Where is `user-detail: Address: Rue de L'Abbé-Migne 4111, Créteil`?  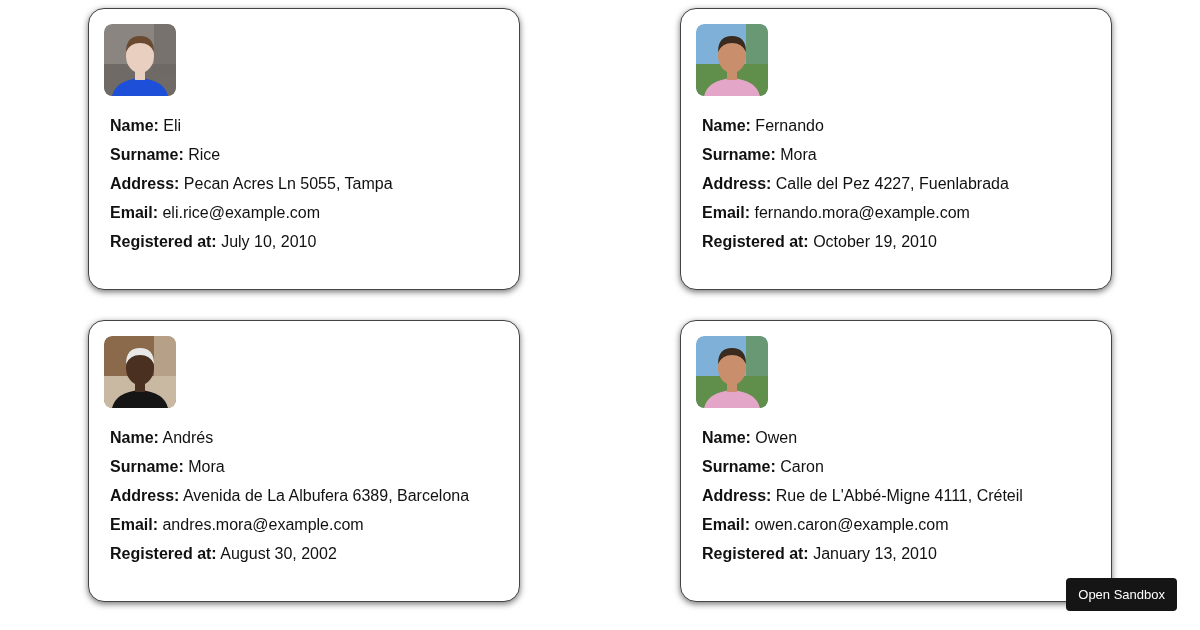
user-detail: Address: Rue de L'Abbé-Migne 4111, Créteil is located at coordinates (863, 496).